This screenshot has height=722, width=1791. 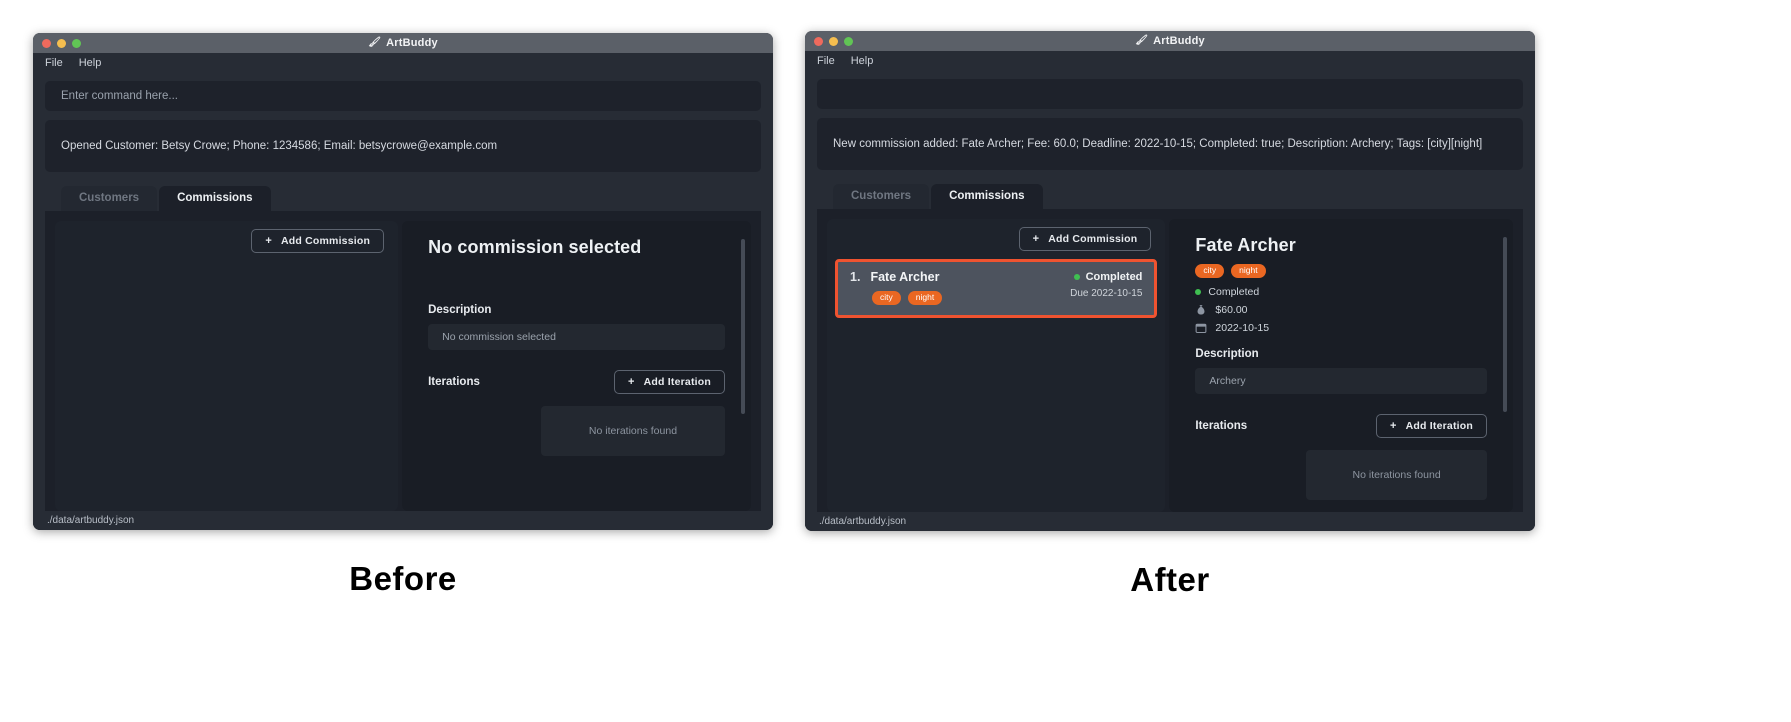 What do you see at coordinates (1341, 271) in the screenshot?
I see `detail-tag-strip: city night` at bounding box center [1341, 271].